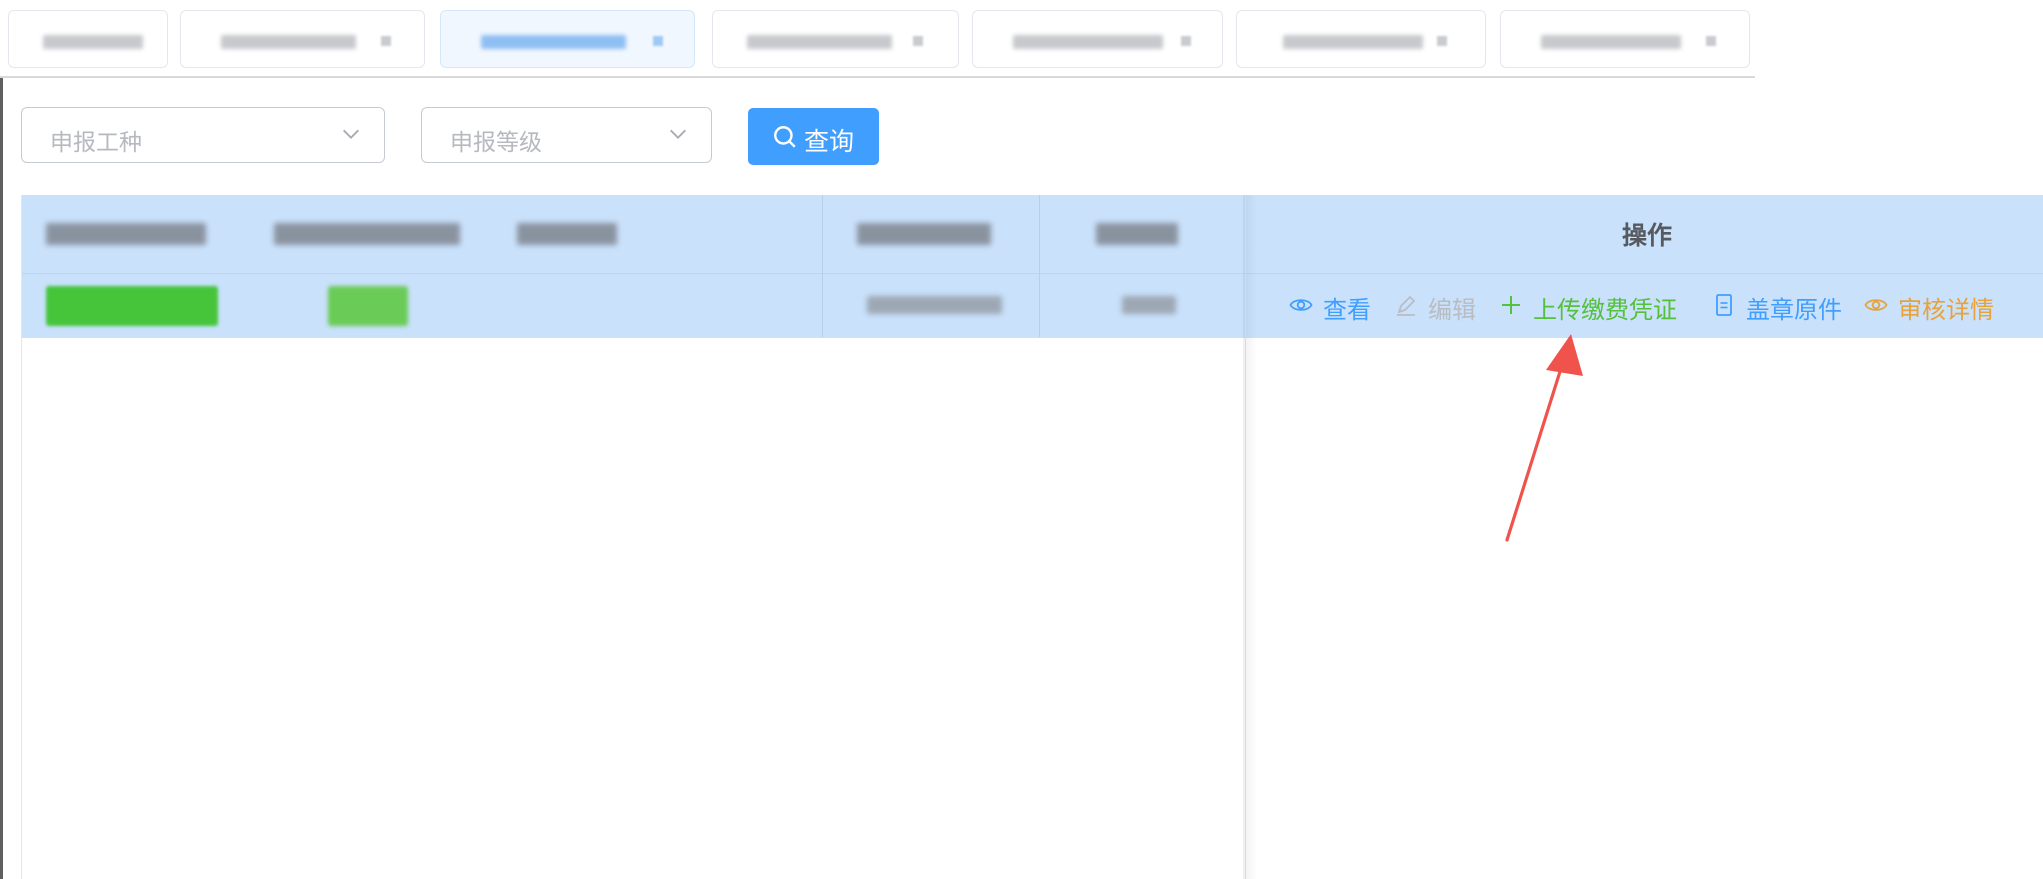 This screenshot has height=879, width=2043. Describe the element at coordinates (1406, 305) in the screenshot. I see `pencil-icon` at that location.